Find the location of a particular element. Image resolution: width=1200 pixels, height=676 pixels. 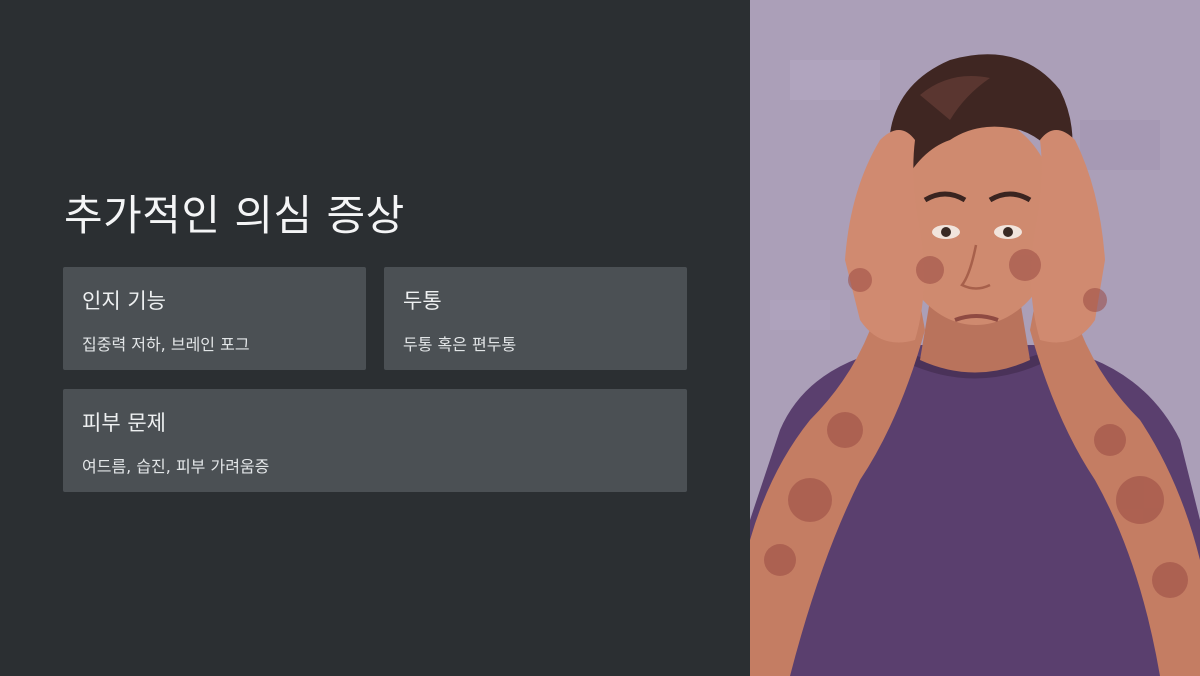

card-title: 두통 is located at coordinates (422, 301).